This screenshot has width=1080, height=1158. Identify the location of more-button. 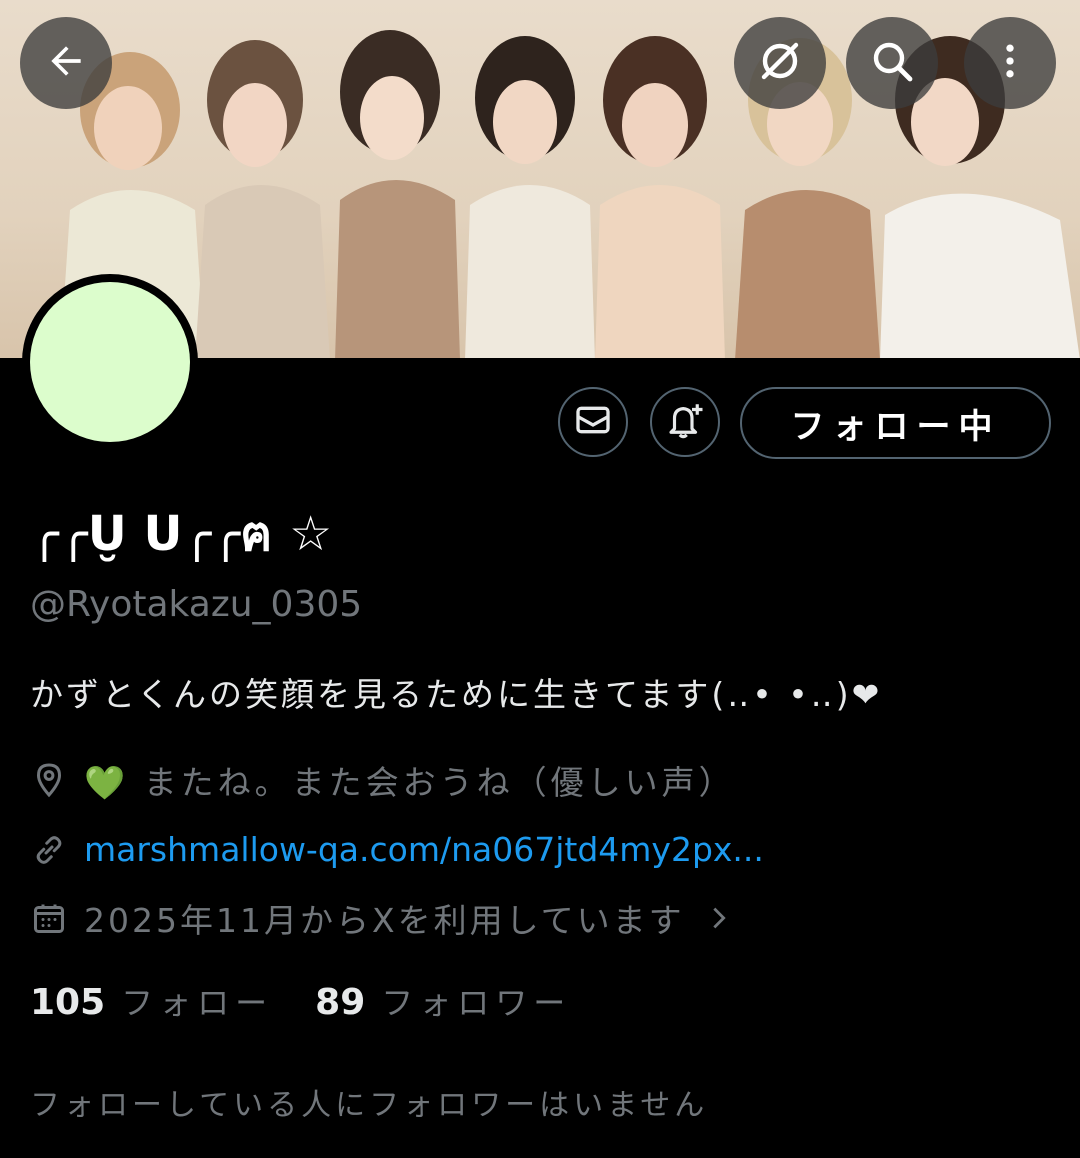
(1010, 63).